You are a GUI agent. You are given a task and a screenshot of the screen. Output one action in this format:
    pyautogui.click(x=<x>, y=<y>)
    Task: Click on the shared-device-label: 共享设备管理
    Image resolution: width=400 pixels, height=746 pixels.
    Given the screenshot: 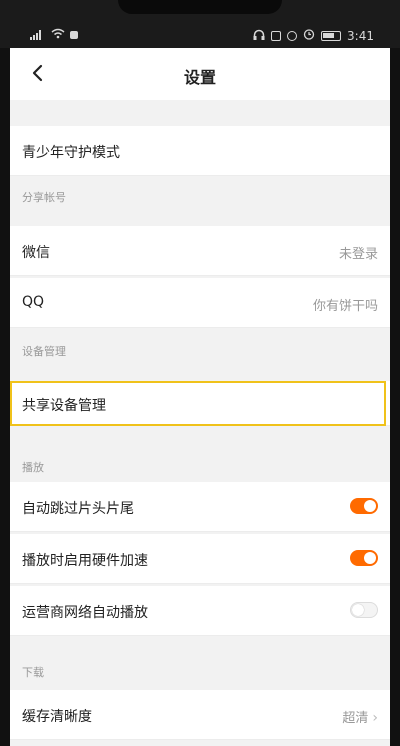 What is the action you would take?
    pyautogui.click(x=64, y=406)
    